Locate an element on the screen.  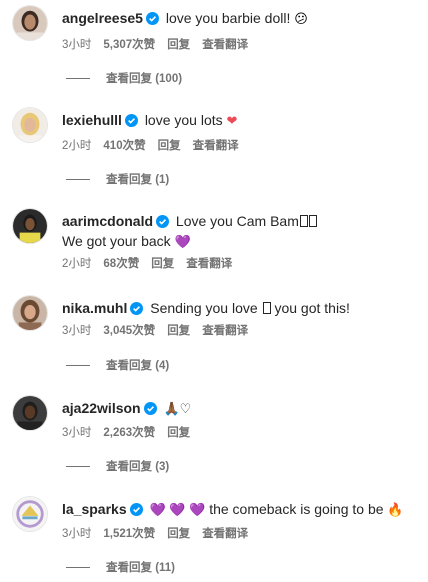
view-replies: 查看回复 (11) is located at coordinates (120, 568).